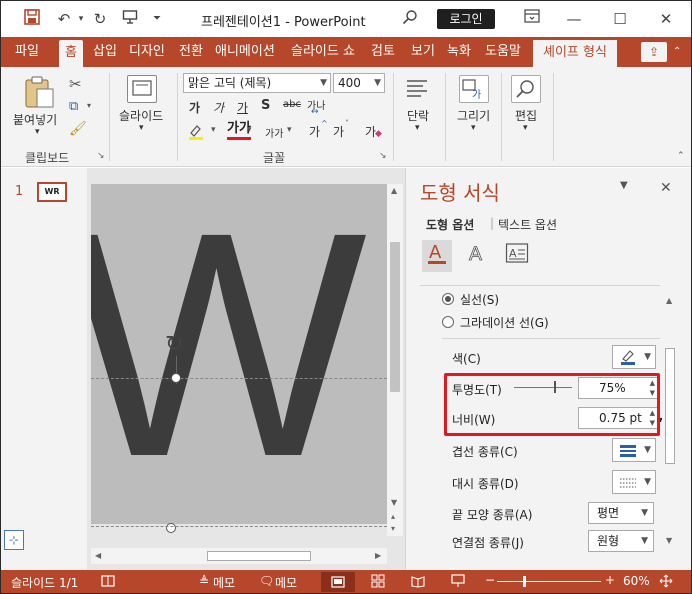  What do you see at coordinates (359, 83) in the screenshot?
I see `font-size-combo: 400 ▼` at bounding box center [359, 83].